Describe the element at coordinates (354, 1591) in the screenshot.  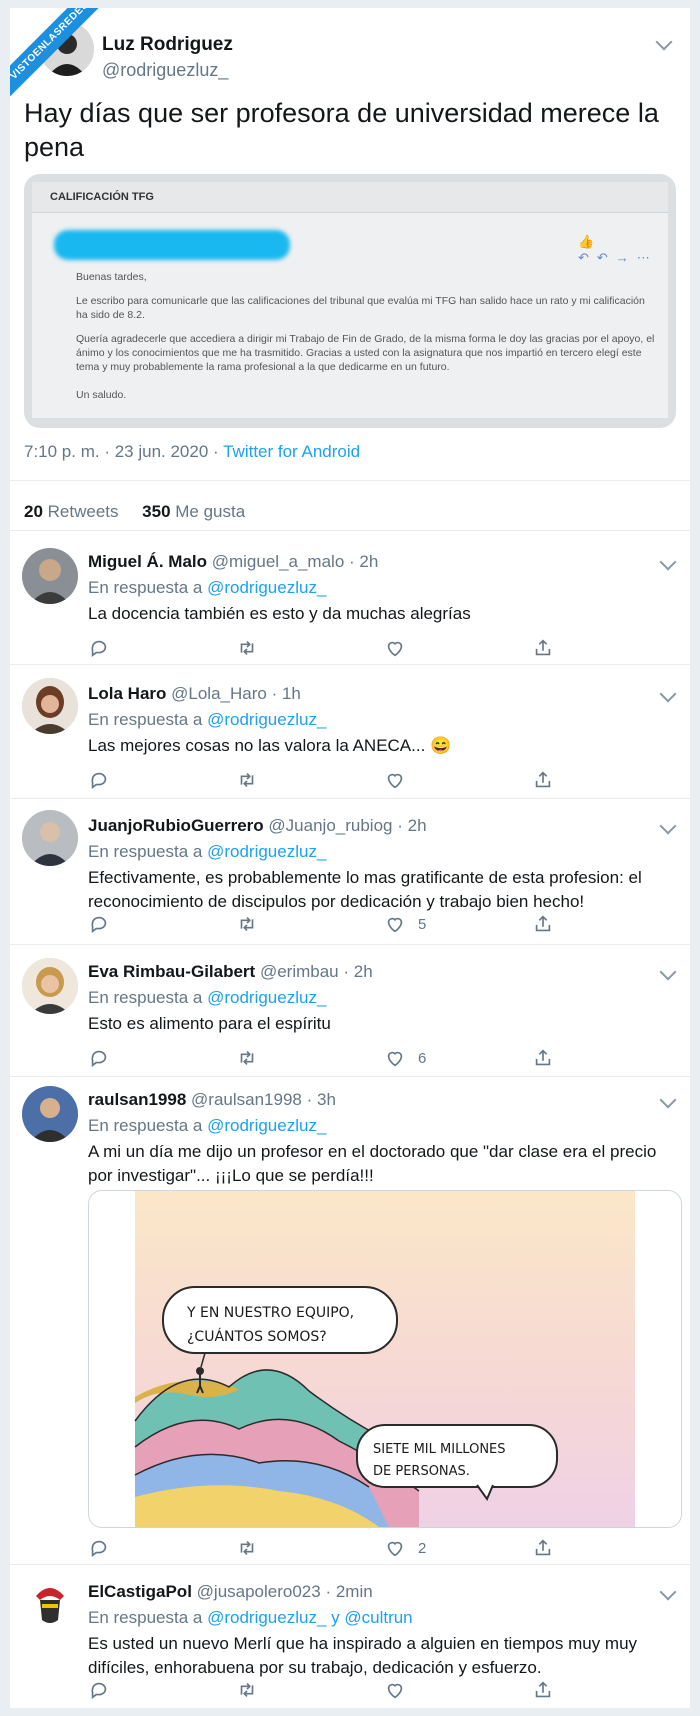
I see `reply-time: 2min` at that location.